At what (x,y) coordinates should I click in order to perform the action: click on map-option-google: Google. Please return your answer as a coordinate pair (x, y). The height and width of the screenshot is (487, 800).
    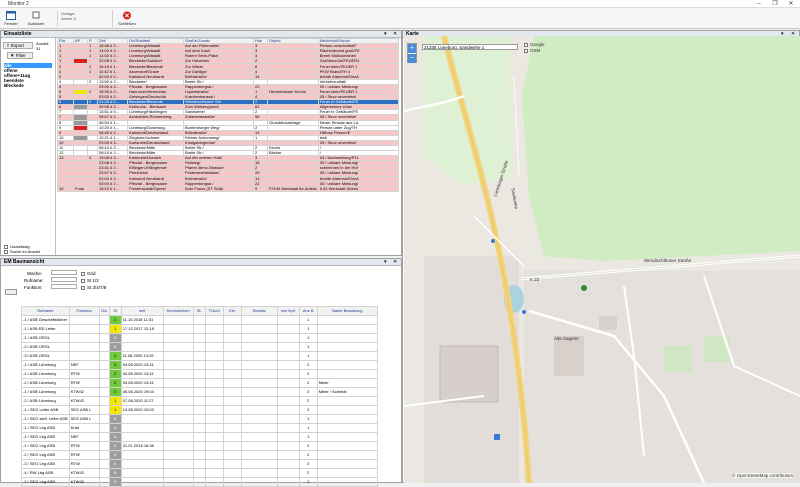
    Looking at the image, I should click on (534, 44).